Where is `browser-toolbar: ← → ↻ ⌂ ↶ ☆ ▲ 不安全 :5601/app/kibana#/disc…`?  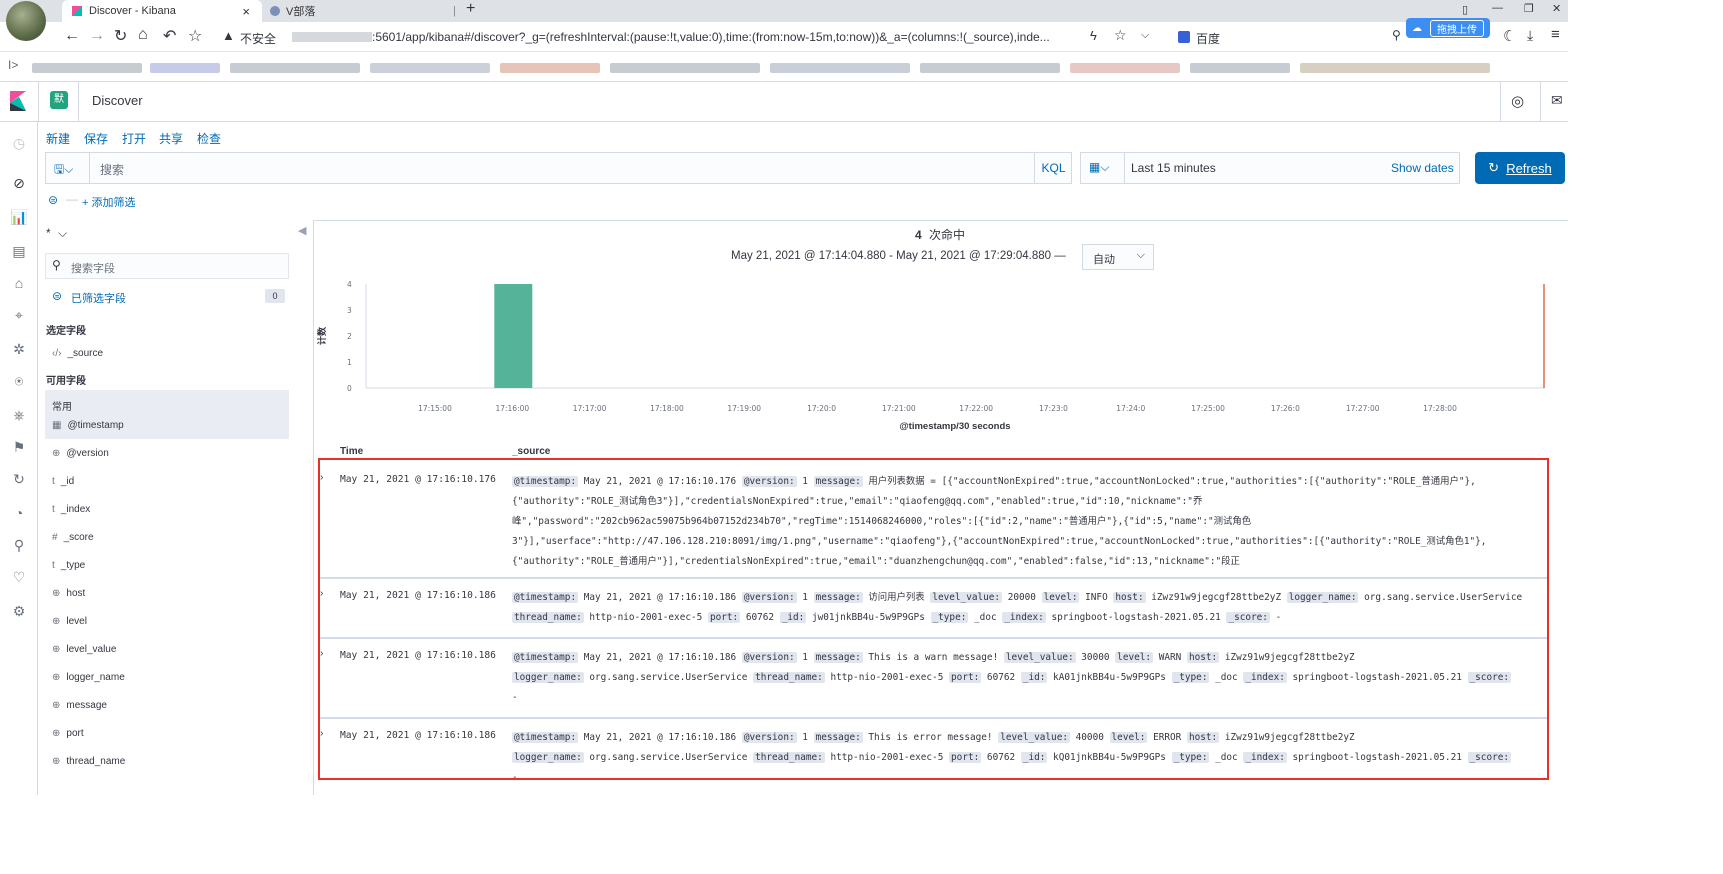 browser-toolbar: ← → ↻ ⌂ ↶ ☆ ▲ 不安全 :5601/app/kibana#/disc… is located at coordinates (784, 35).